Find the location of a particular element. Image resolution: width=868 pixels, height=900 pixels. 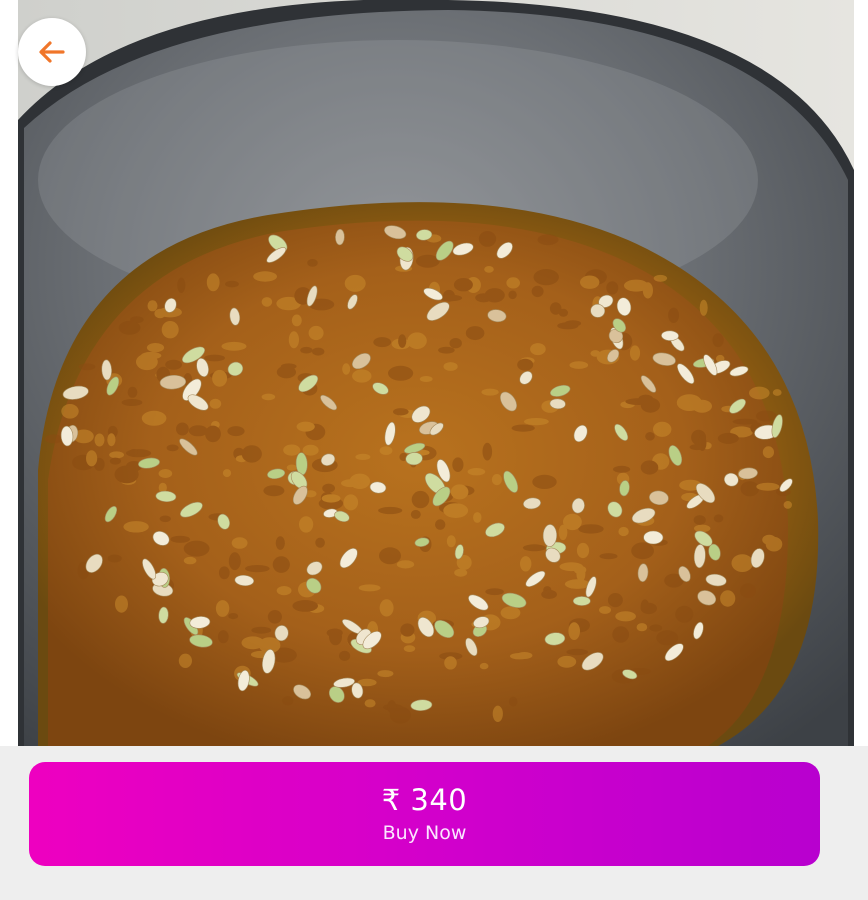

price-label: ₹ 340 is located at coordinates (424, 799).